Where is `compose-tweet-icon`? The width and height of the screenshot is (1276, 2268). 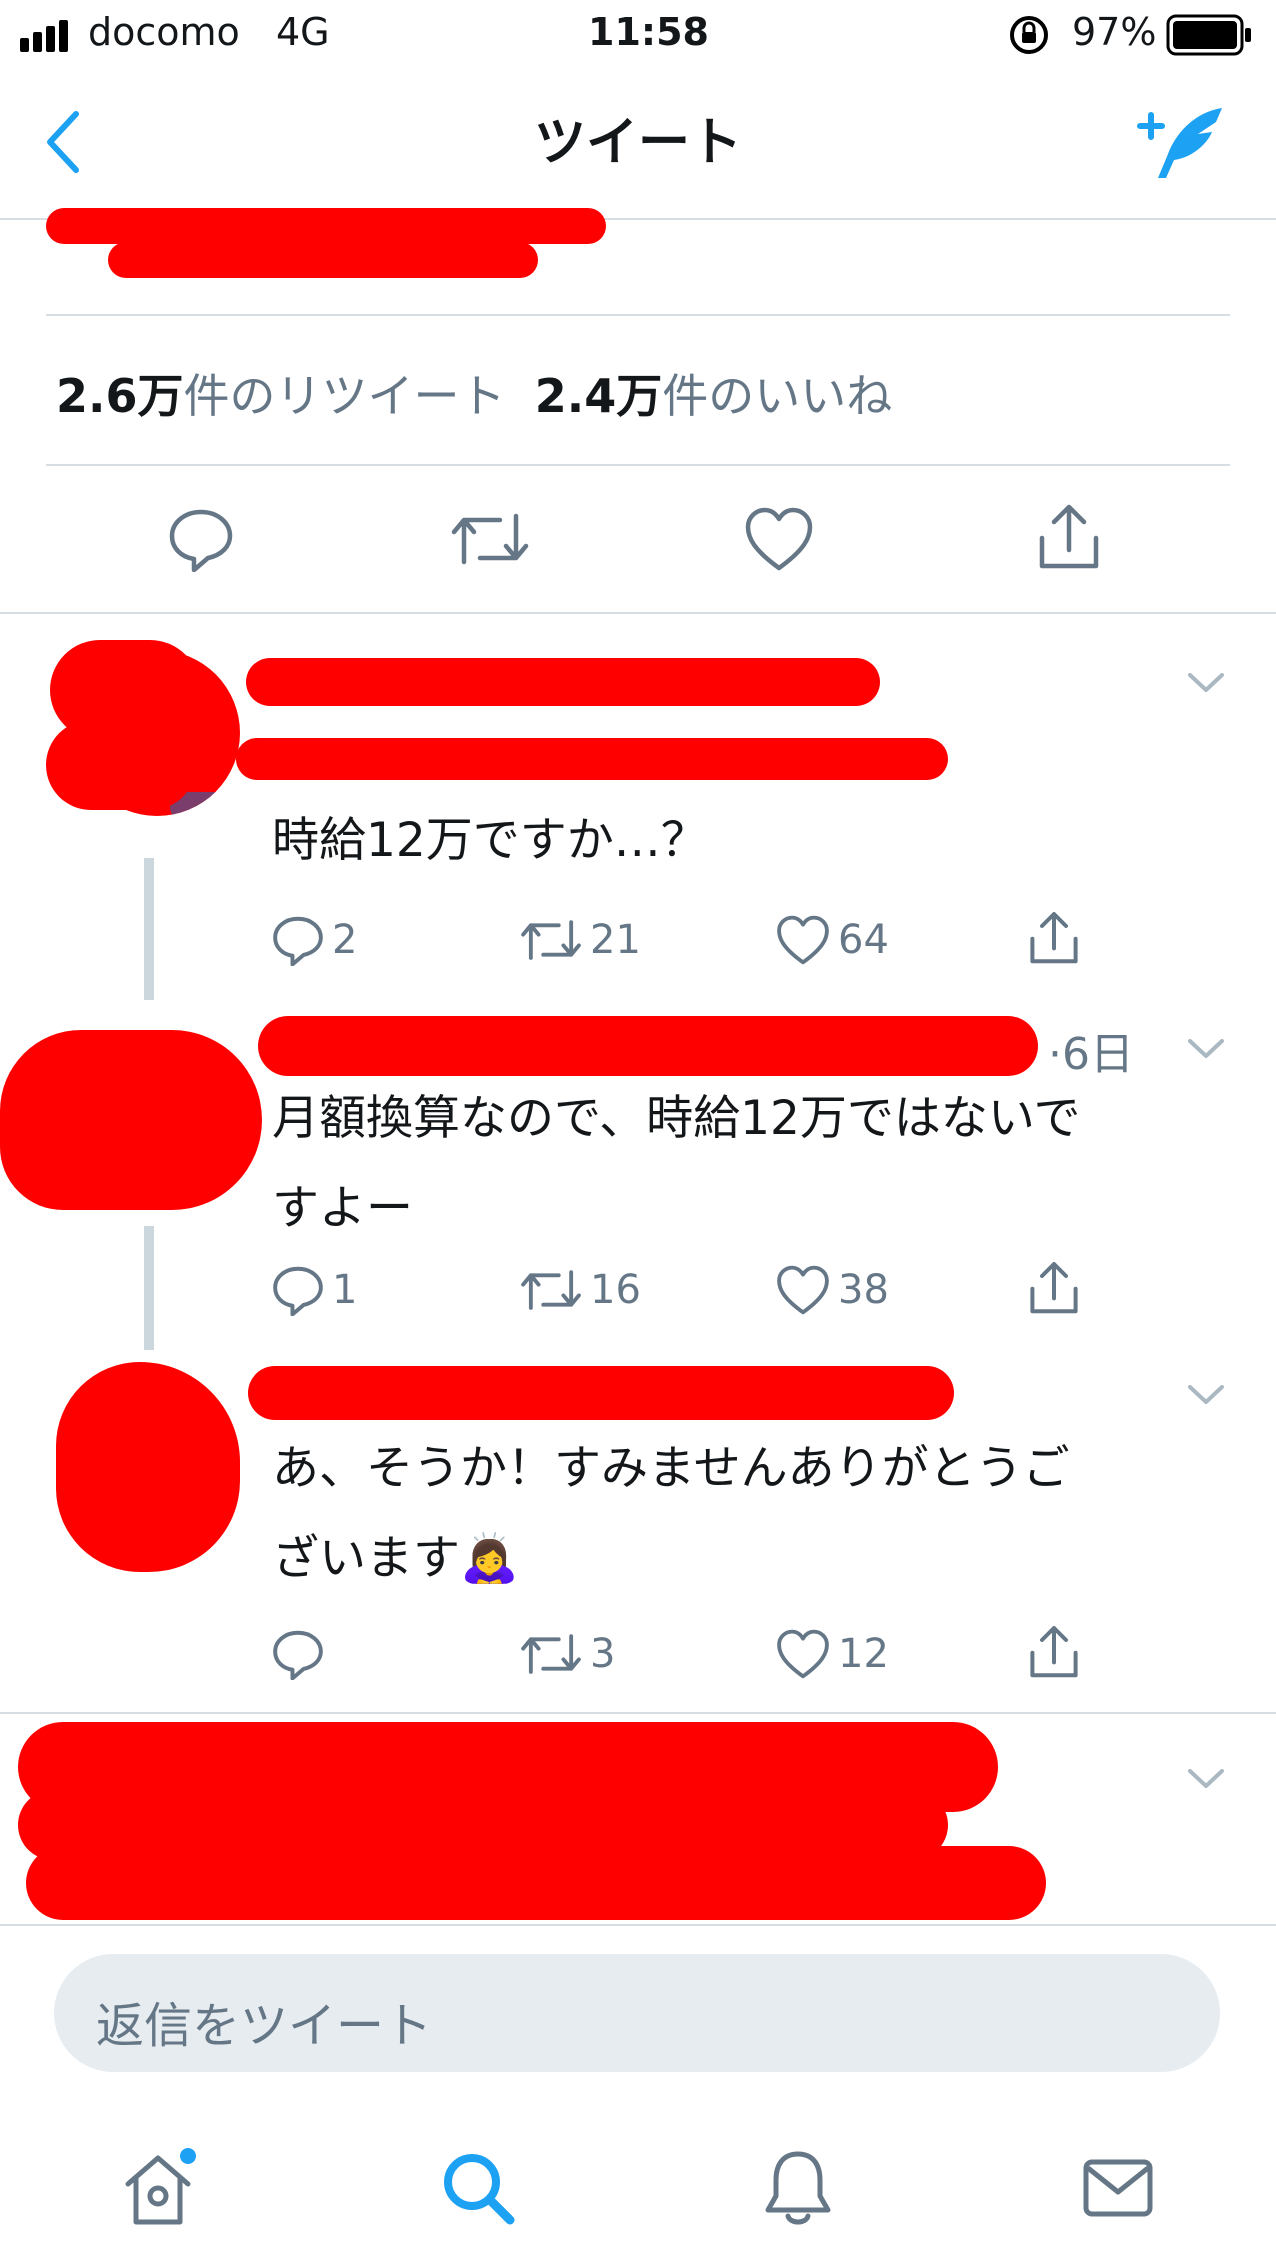
compose-tweet-icon is located at coordinates (1179, 143).